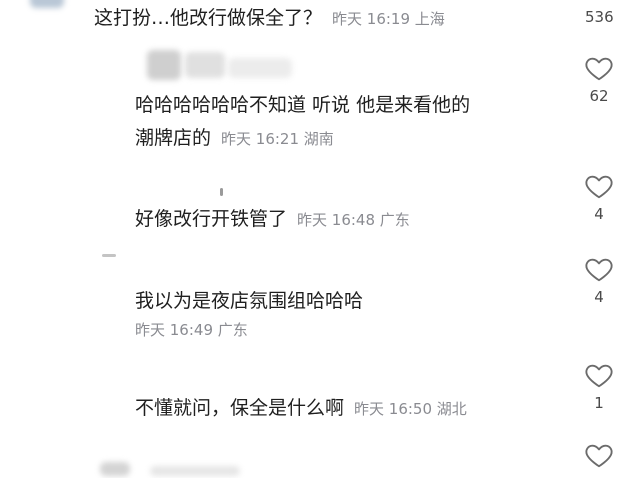 The width and height of the screenshot is (640, 478). Describe the element at coordinates (277, 139) in the screenshot. I see `comment-2-meta: 昨天 16:21 湖南` at that location.